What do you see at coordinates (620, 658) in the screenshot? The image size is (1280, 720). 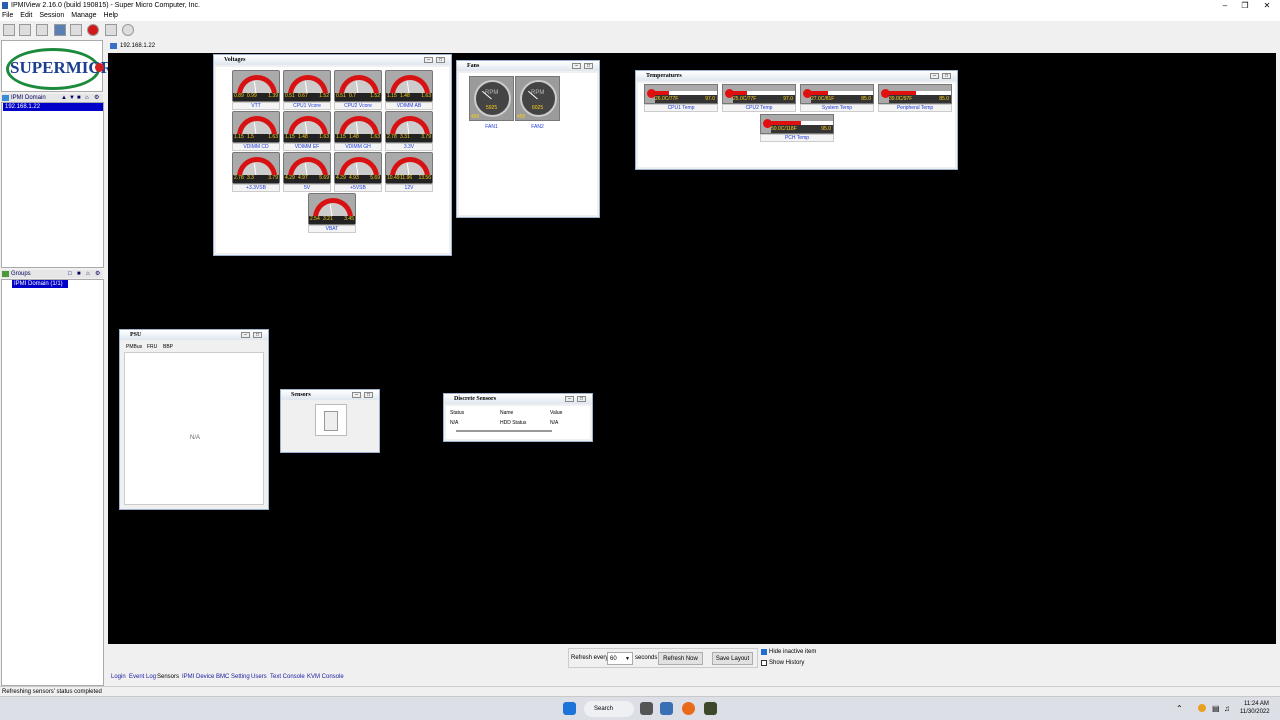 I see `refresh-interval-select: 60 ▼` at bounding box center [620, 658].